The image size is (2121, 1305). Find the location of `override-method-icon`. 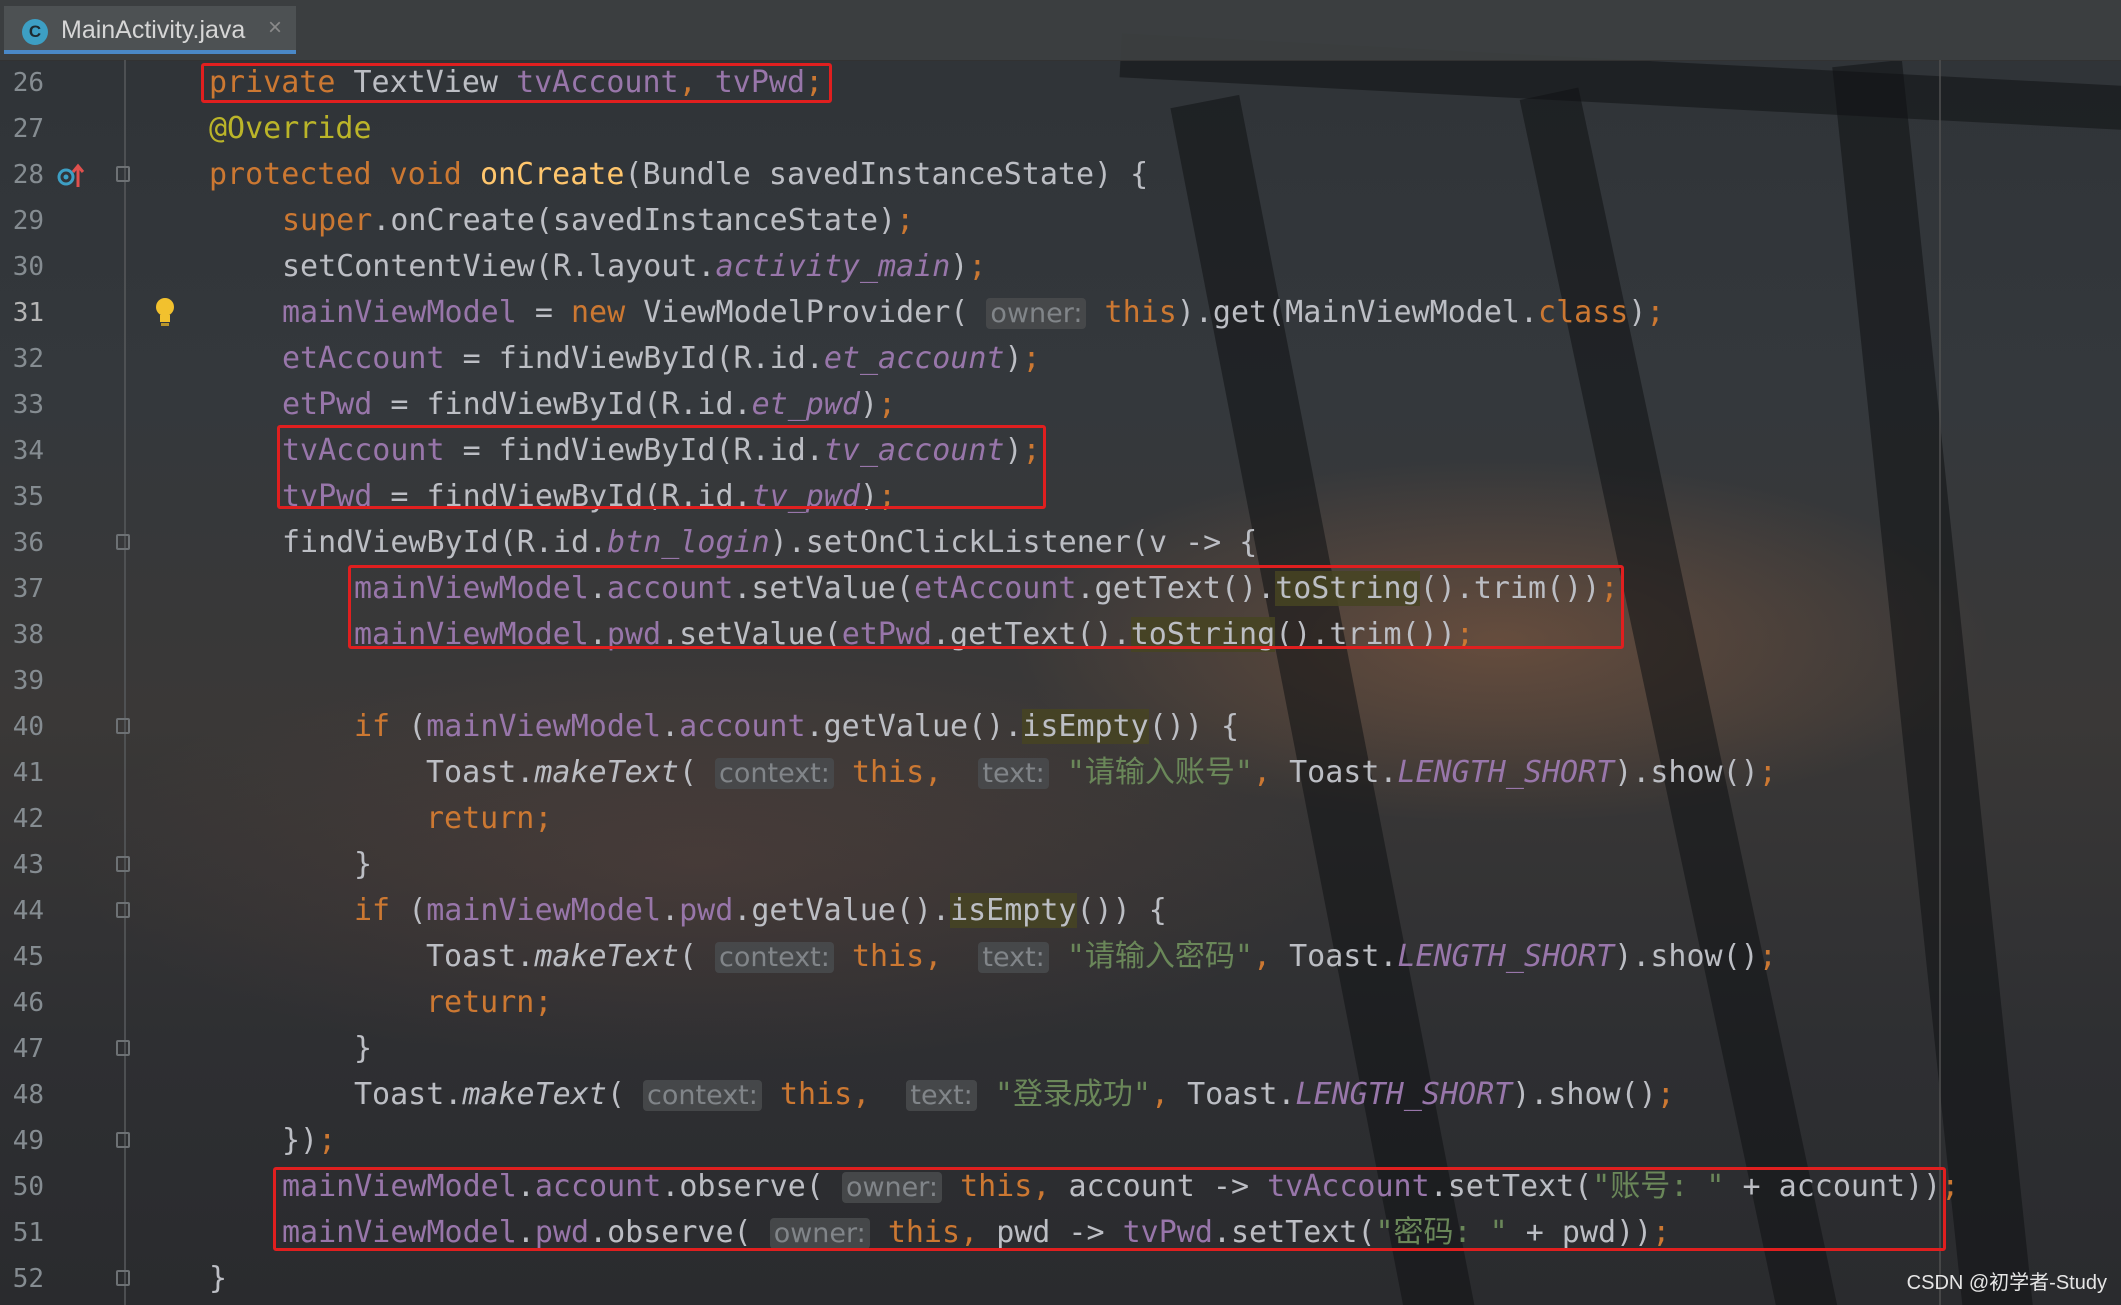

override-method-icon is located at coordinates (71, 178).